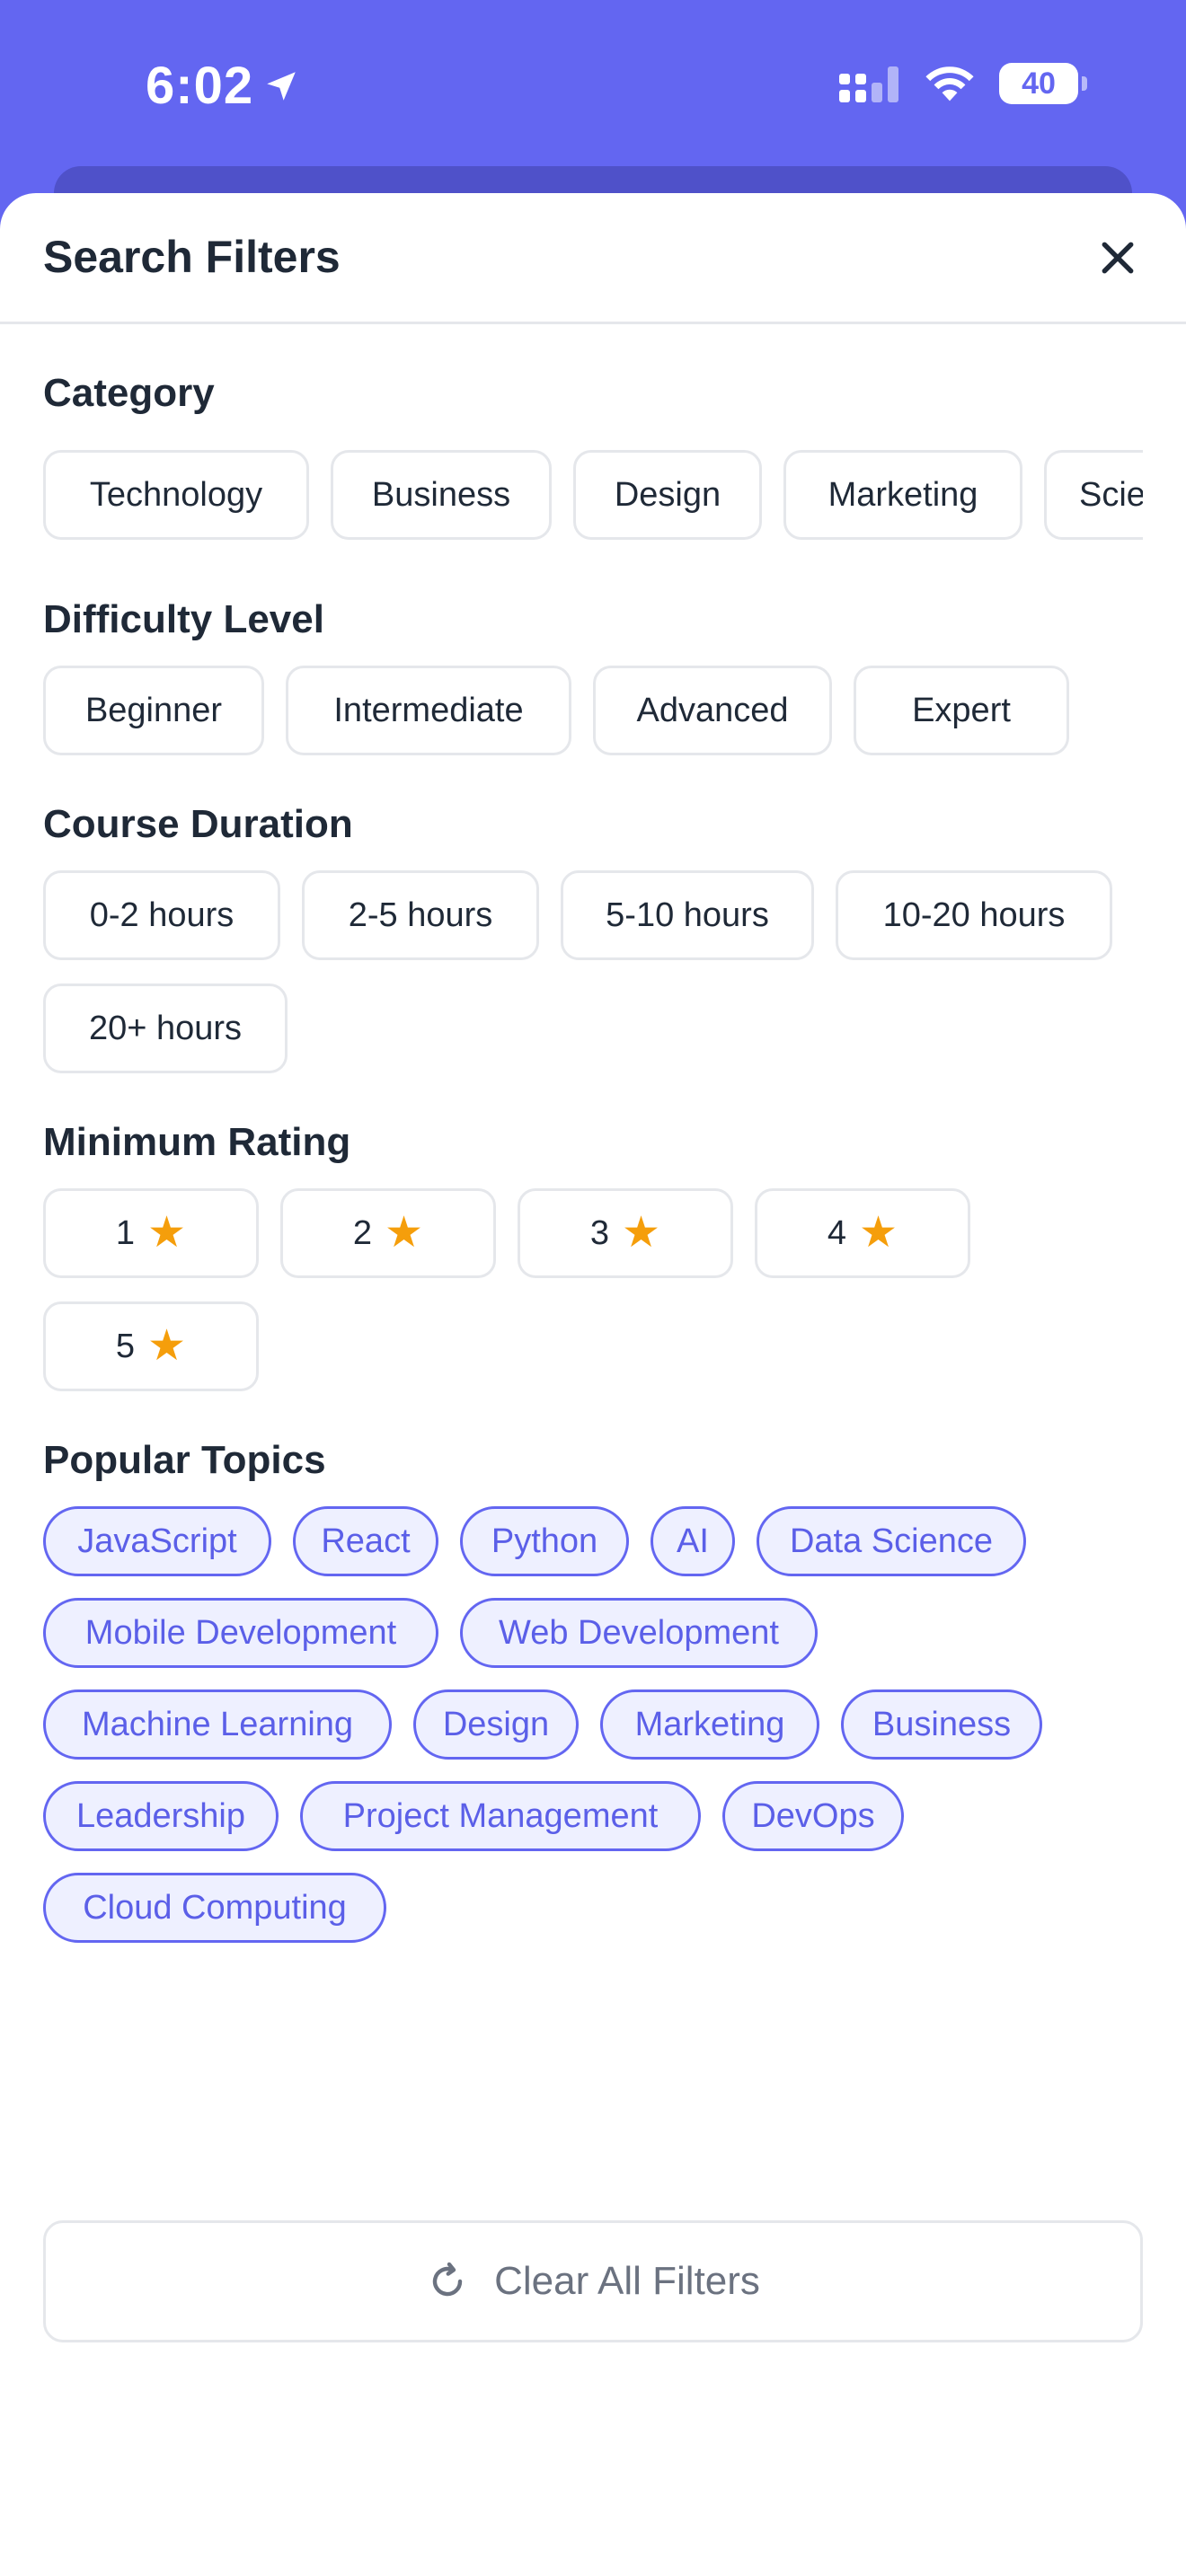  I want to click on rating-value: 4, so click(837, 1232).